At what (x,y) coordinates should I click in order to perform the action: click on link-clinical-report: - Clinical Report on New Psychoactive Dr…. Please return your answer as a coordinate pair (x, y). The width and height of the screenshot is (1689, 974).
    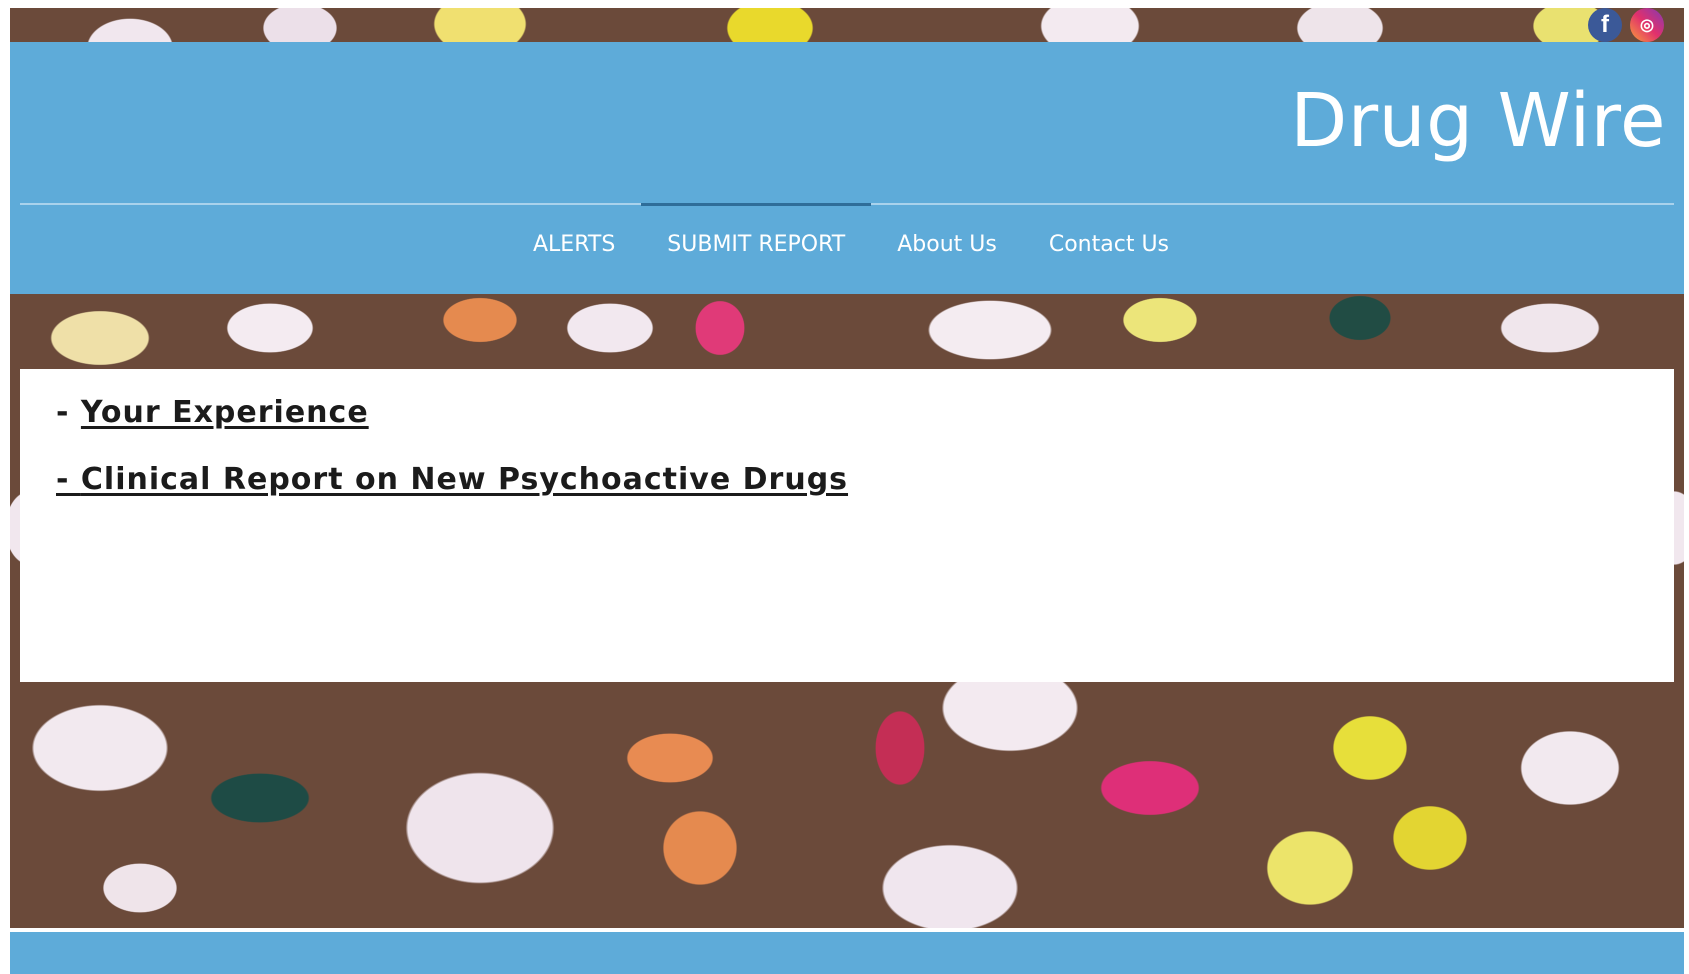
    Looking at the image, I should click on (847, 479).